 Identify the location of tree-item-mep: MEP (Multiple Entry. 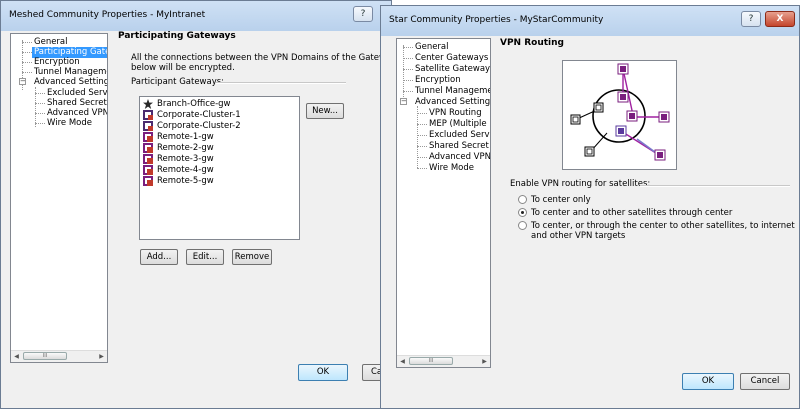
(459, 124).